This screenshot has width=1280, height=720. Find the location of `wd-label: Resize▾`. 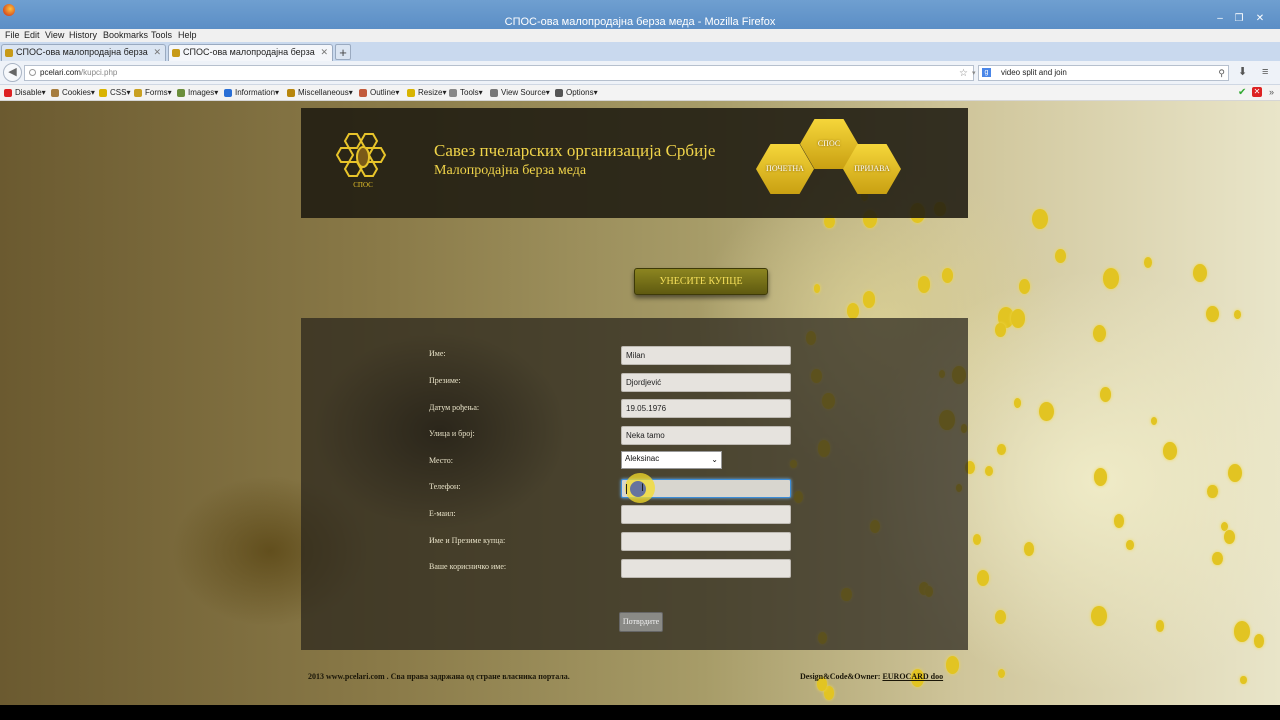

wd-label: Resize▾ is located at coordinates (432, 92).